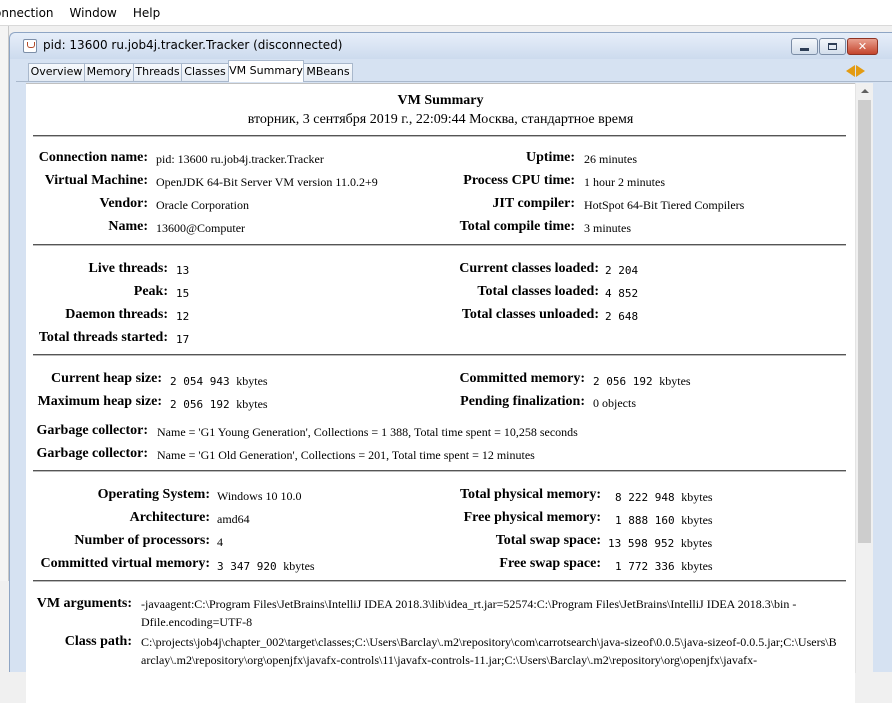  What do you see at coordinates (532, 517) in the screenshot?
I see `free-physical-memory-label: Free physical memory:` at bounding box center [532, 517].